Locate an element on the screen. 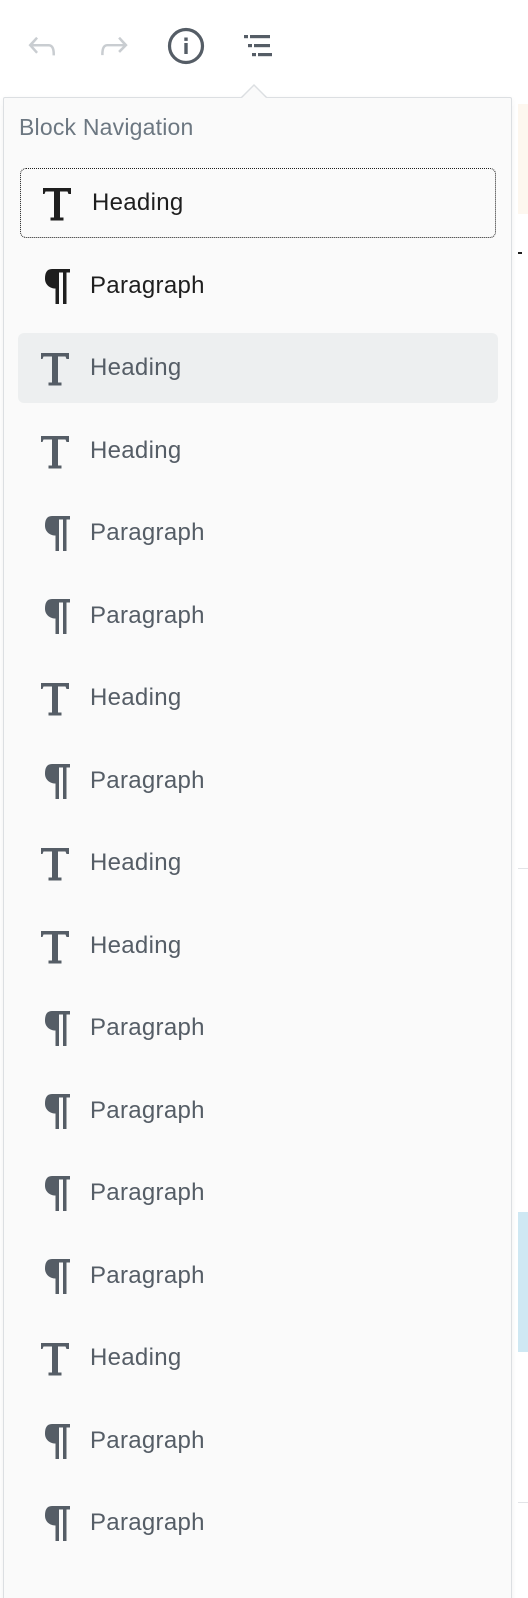  undo-icon is located at coordinates (42, 46).